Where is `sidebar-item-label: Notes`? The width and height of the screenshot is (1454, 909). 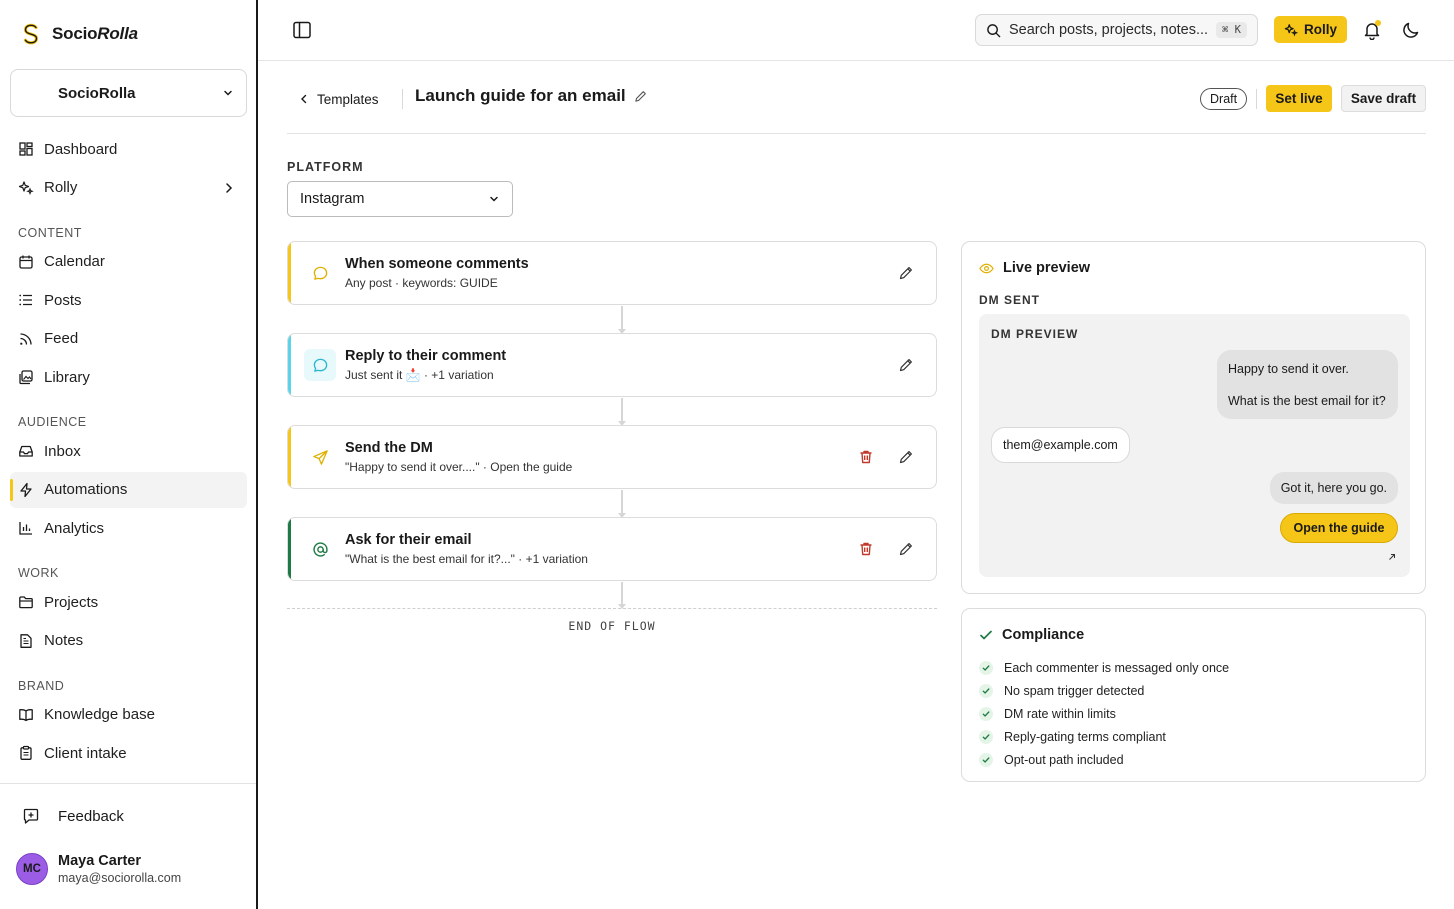 sidebar-item-label: Notes is located at coordinates (64, 640).